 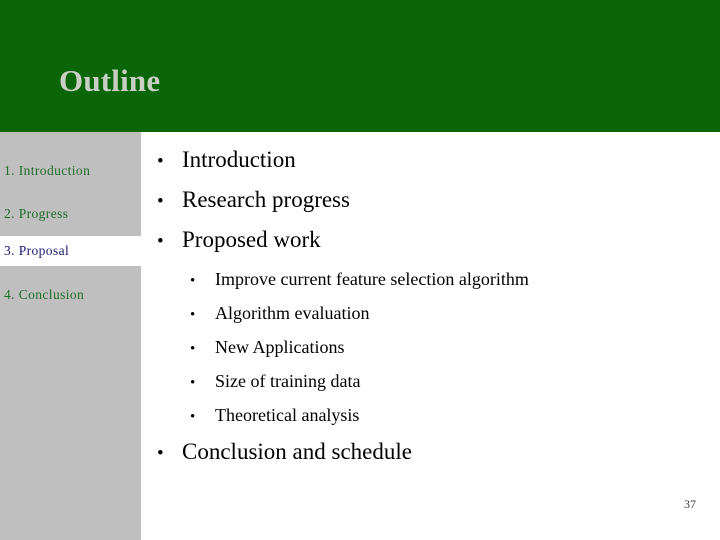 What do you see at coordinates (297, 451) in the screenshot?
I see `list-item-label: Conclusion and schedule` at bounding box center [297, 451].